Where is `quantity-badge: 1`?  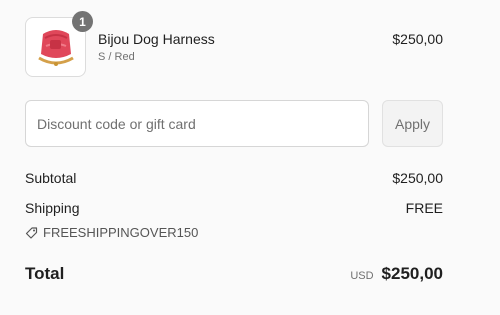
quantity-badge: 1 is located at coordinates (82, 21).